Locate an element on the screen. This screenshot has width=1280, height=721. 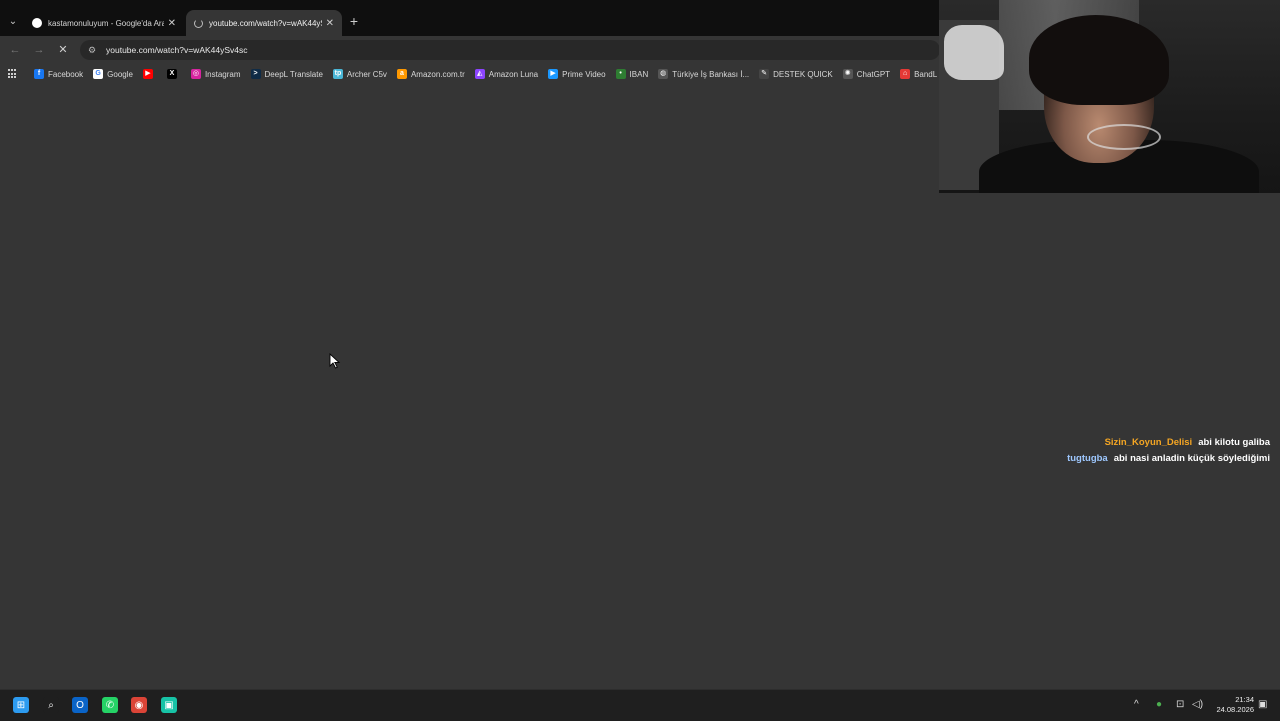
facebook-icon: f is located at coordinates (39, 74).